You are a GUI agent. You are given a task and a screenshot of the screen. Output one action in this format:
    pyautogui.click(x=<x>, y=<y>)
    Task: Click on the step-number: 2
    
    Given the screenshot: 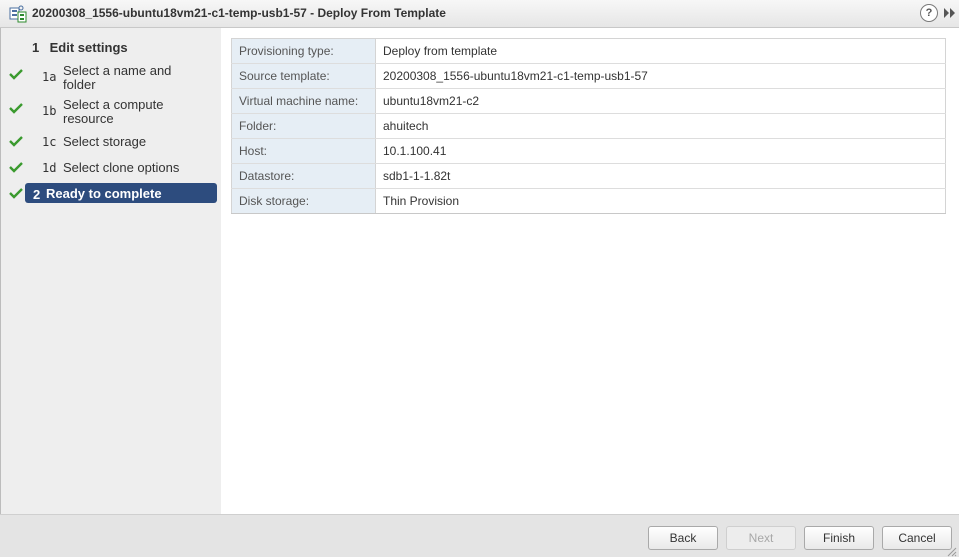 What is the action you would take?
    pyautogui.click(x=37, y=194)
    